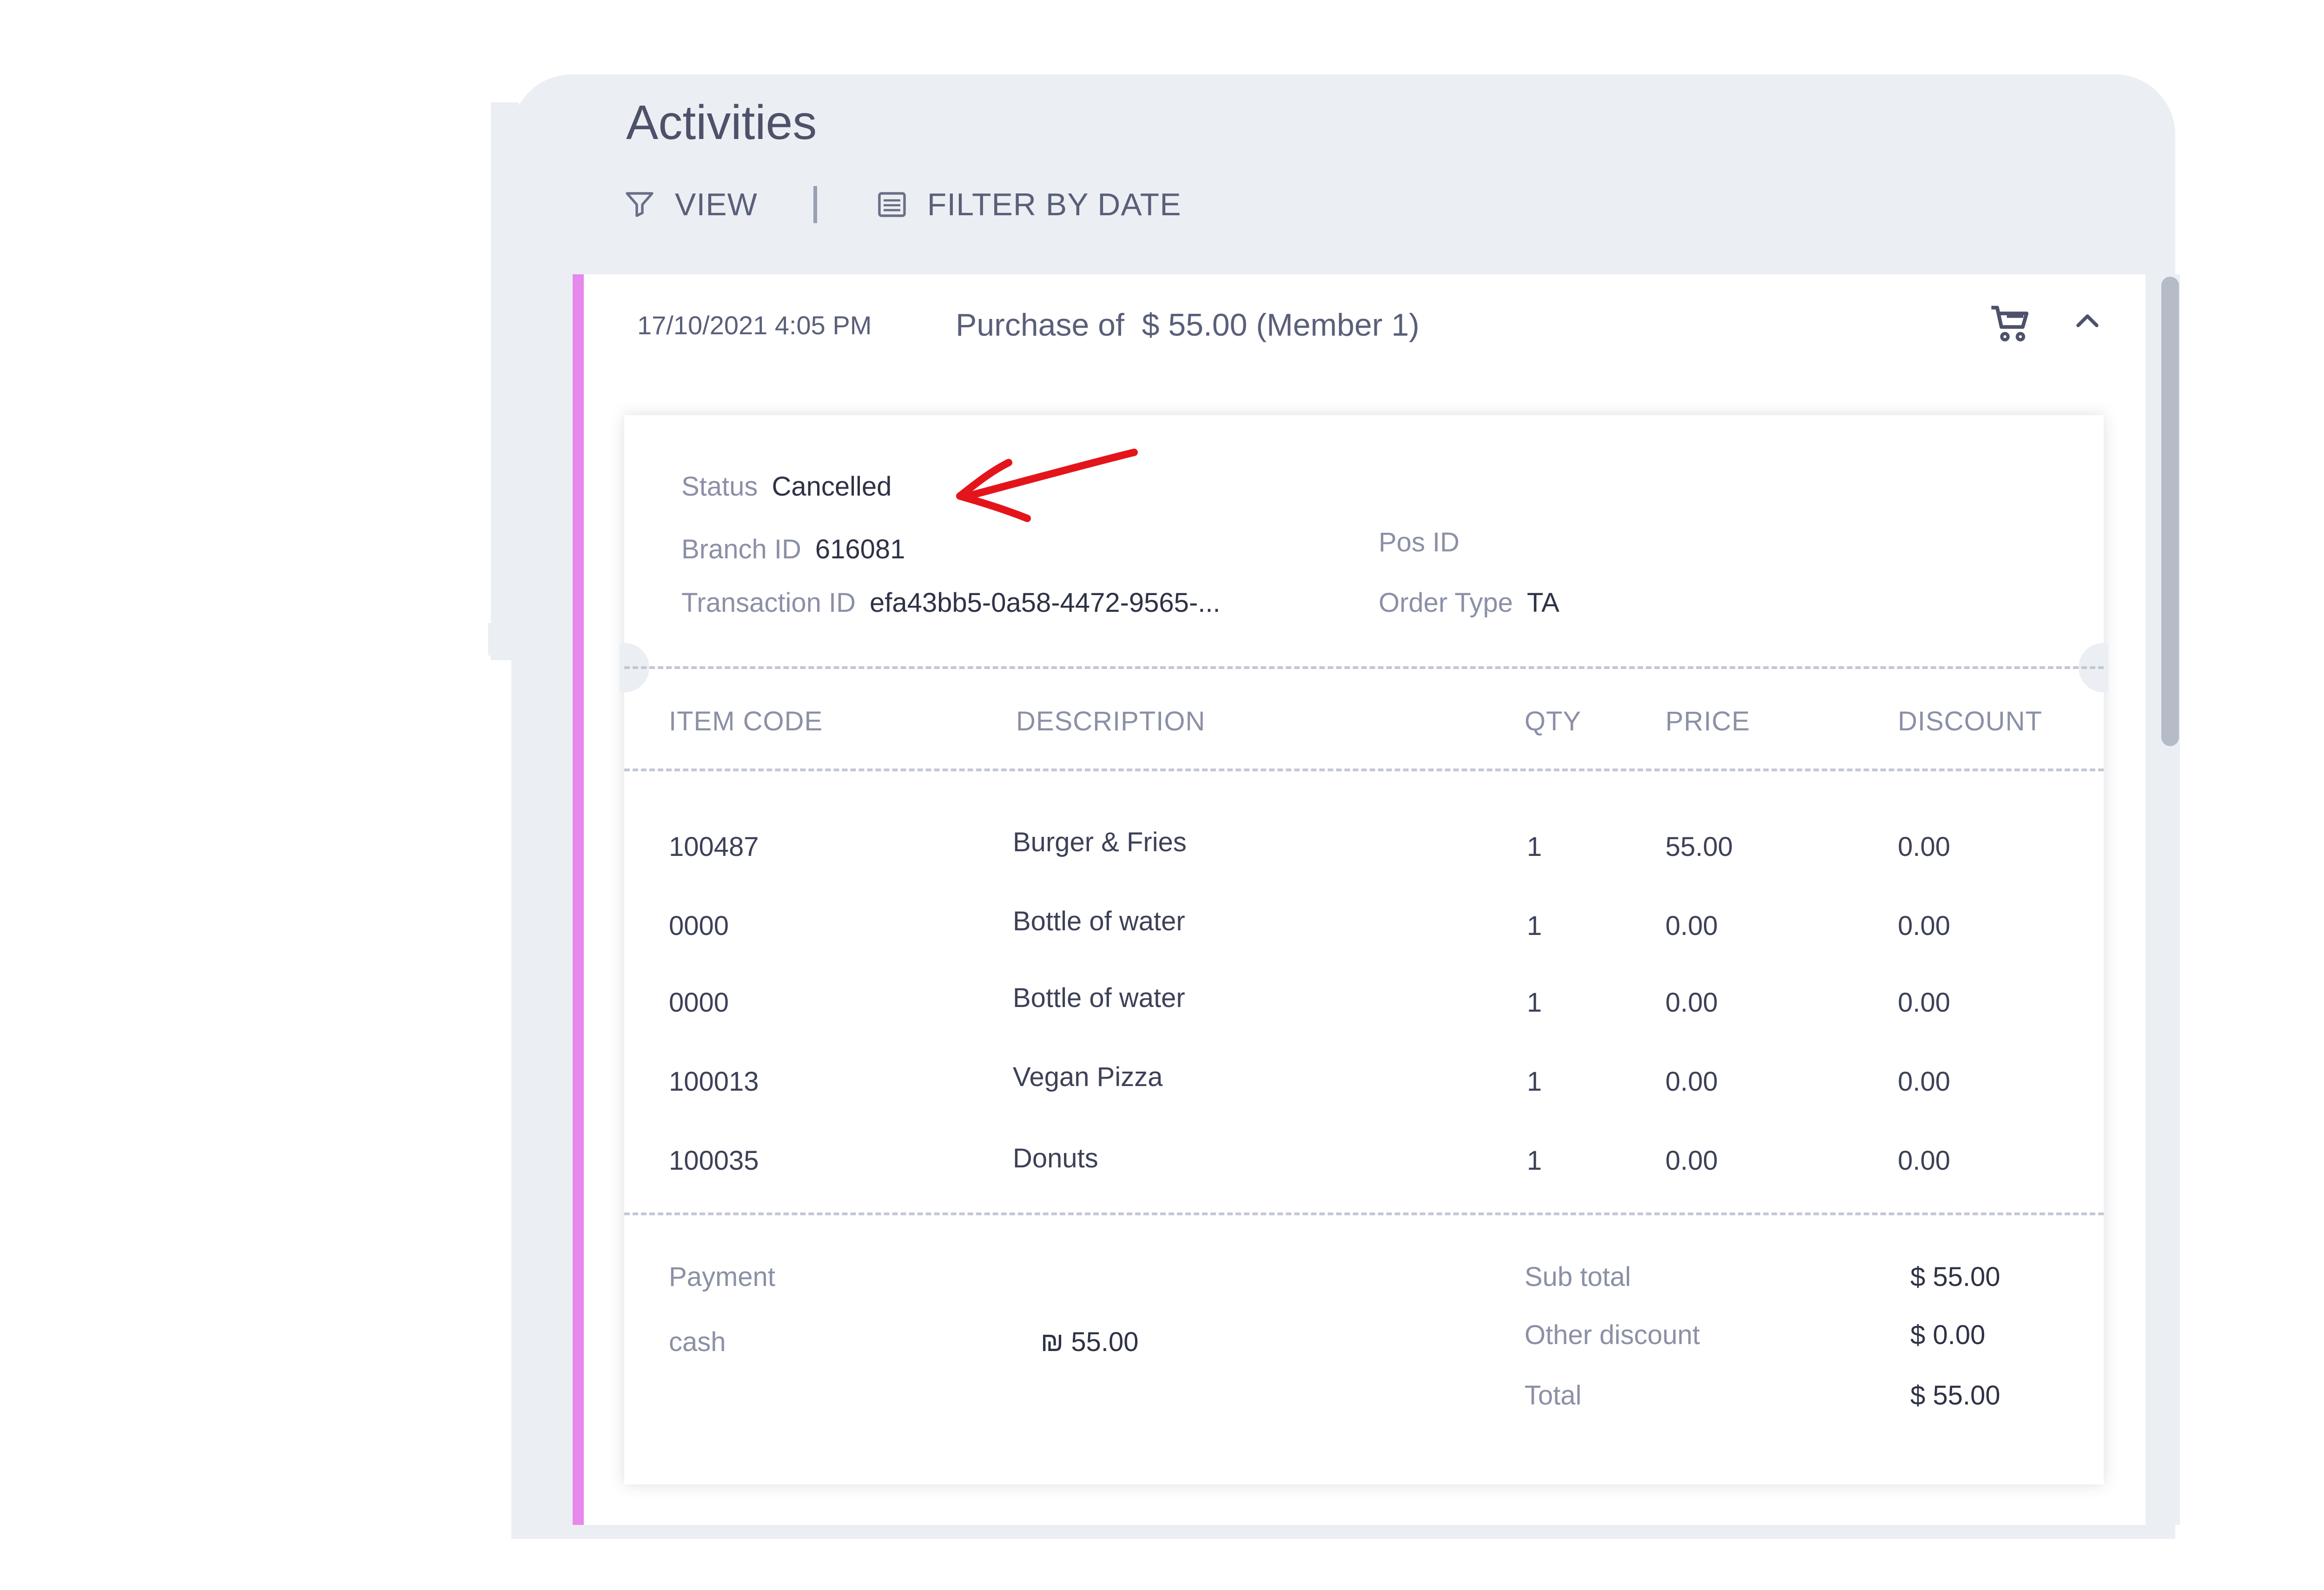 This screenshot has width=2324, height=1590. Describe the element at coordinates (1088, 1077) in the screenshot. I see `cell-description: Vegan Pizza` at that location.